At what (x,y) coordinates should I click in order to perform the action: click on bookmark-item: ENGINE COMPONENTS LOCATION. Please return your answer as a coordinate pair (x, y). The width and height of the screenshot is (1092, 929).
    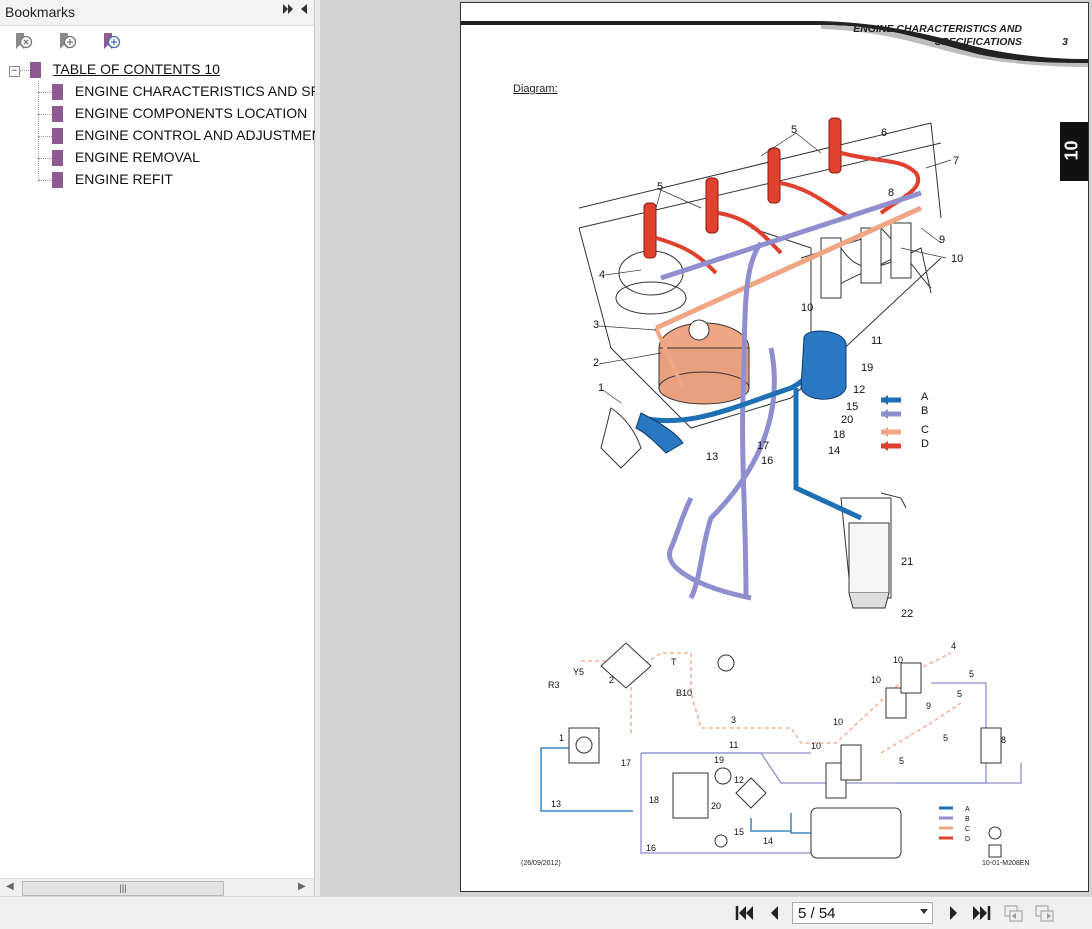
    Looking at the image, I should click on (179, 116).